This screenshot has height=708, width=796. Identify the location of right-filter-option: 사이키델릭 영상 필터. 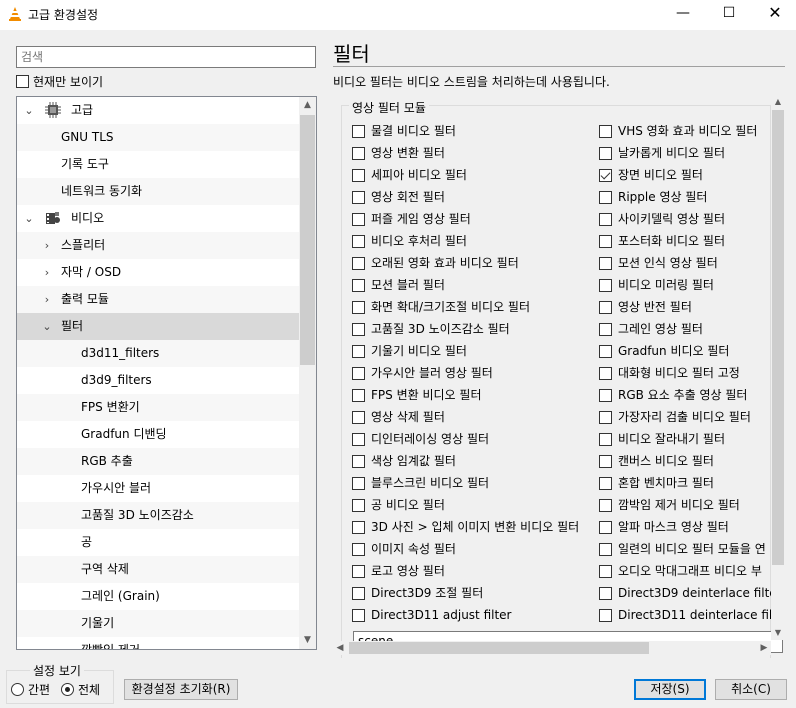
(662, 219).